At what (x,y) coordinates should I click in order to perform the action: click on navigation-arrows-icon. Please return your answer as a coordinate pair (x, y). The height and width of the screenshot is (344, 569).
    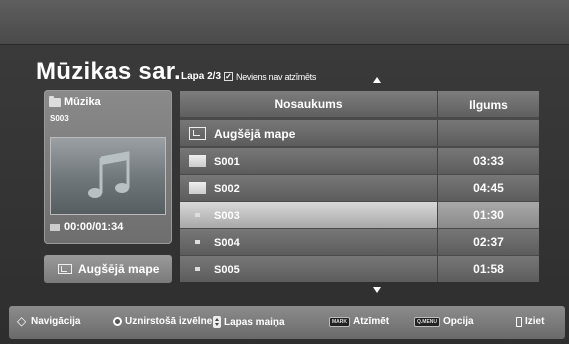
    Looking at the image, I should click on (22, 321).